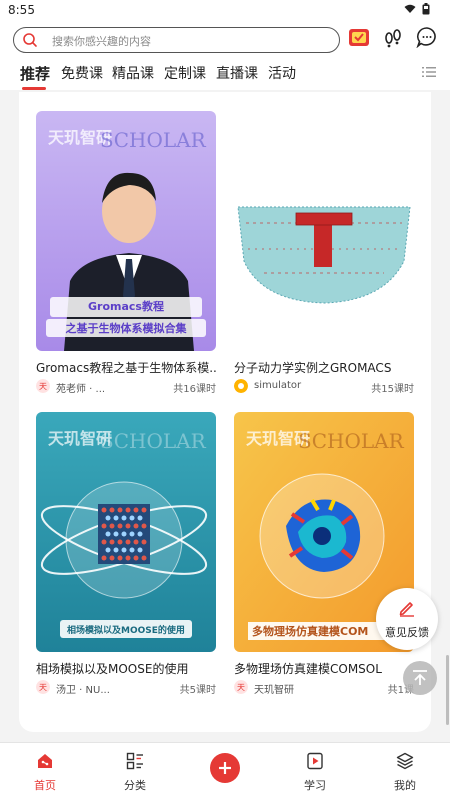  Describe the element at coordinates (310, 631) in the screenshot. I see `thumb-caption-1: 多物理场仿真建模COM` at that location.